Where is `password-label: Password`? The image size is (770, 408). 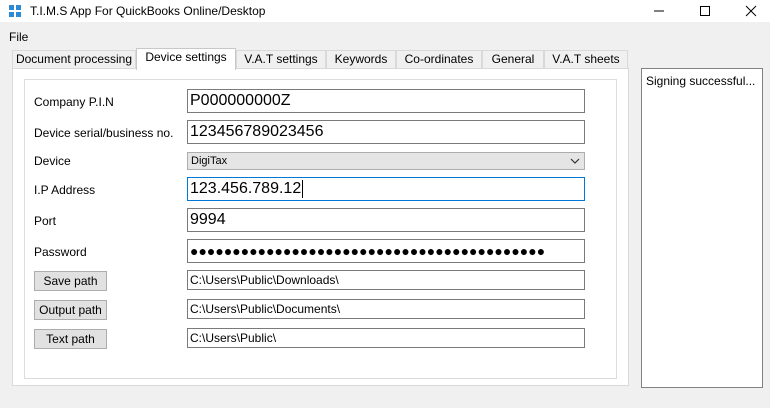
password-label: Password is located at coordinates (60, 252).